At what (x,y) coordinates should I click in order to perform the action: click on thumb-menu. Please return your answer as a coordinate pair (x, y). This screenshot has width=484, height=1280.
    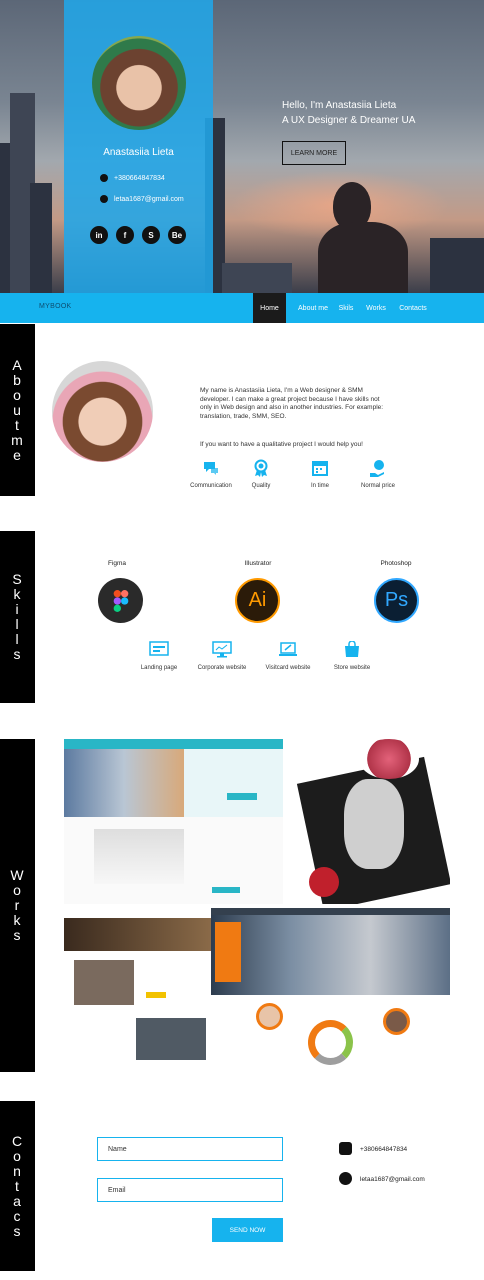
    Looking at the image, I should click on (228, 952).